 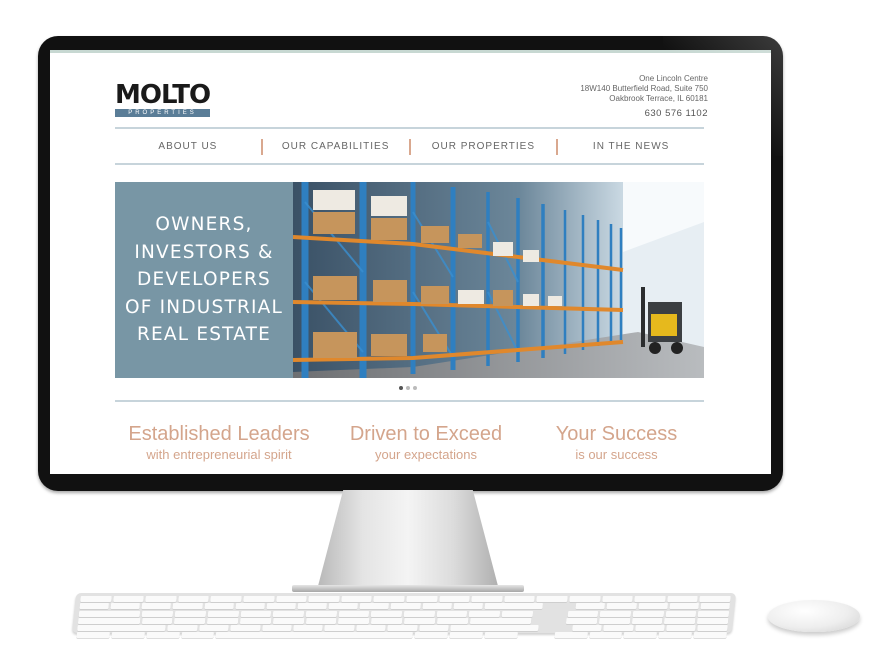 What do you see at coordinates (410, 51) in the screenshot?
I see `top-accent-line` at bounding box center [410, 51].